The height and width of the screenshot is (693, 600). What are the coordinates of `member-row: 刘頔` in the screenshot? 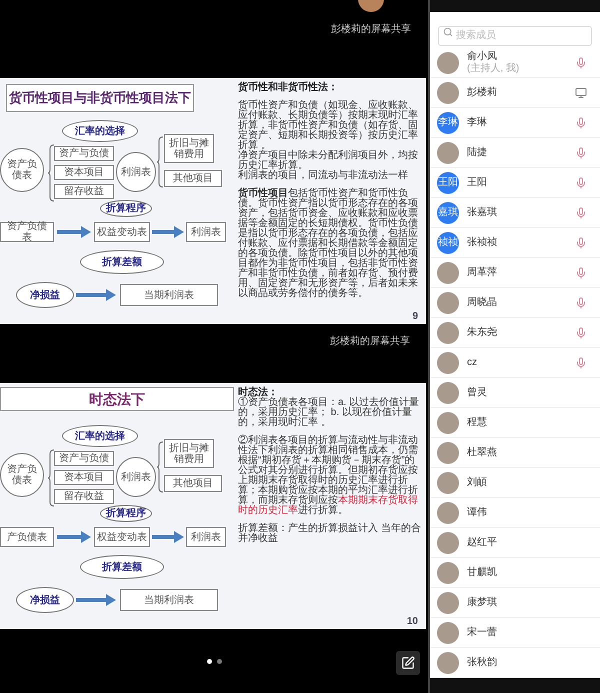 It's located at (515, 483).